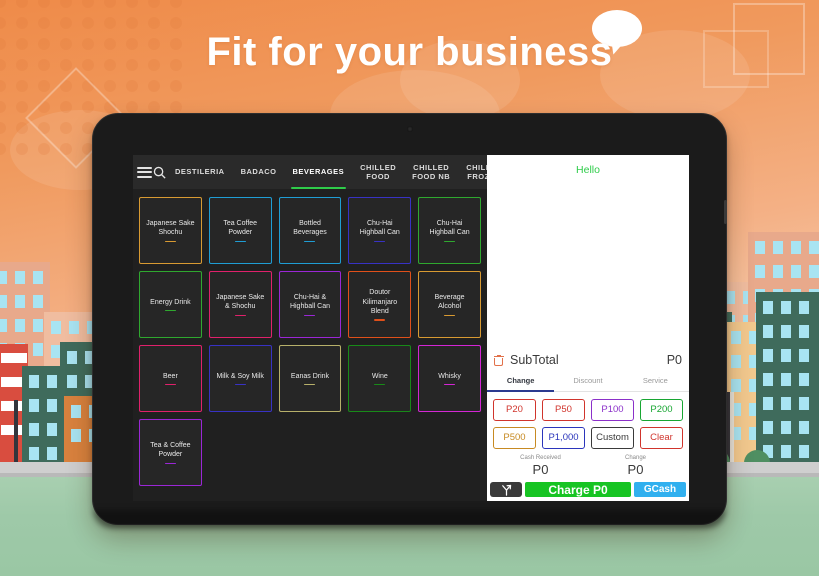  Describe the element at coordinates (159, 172) in the screenshot. I see `search-icon` at that location.